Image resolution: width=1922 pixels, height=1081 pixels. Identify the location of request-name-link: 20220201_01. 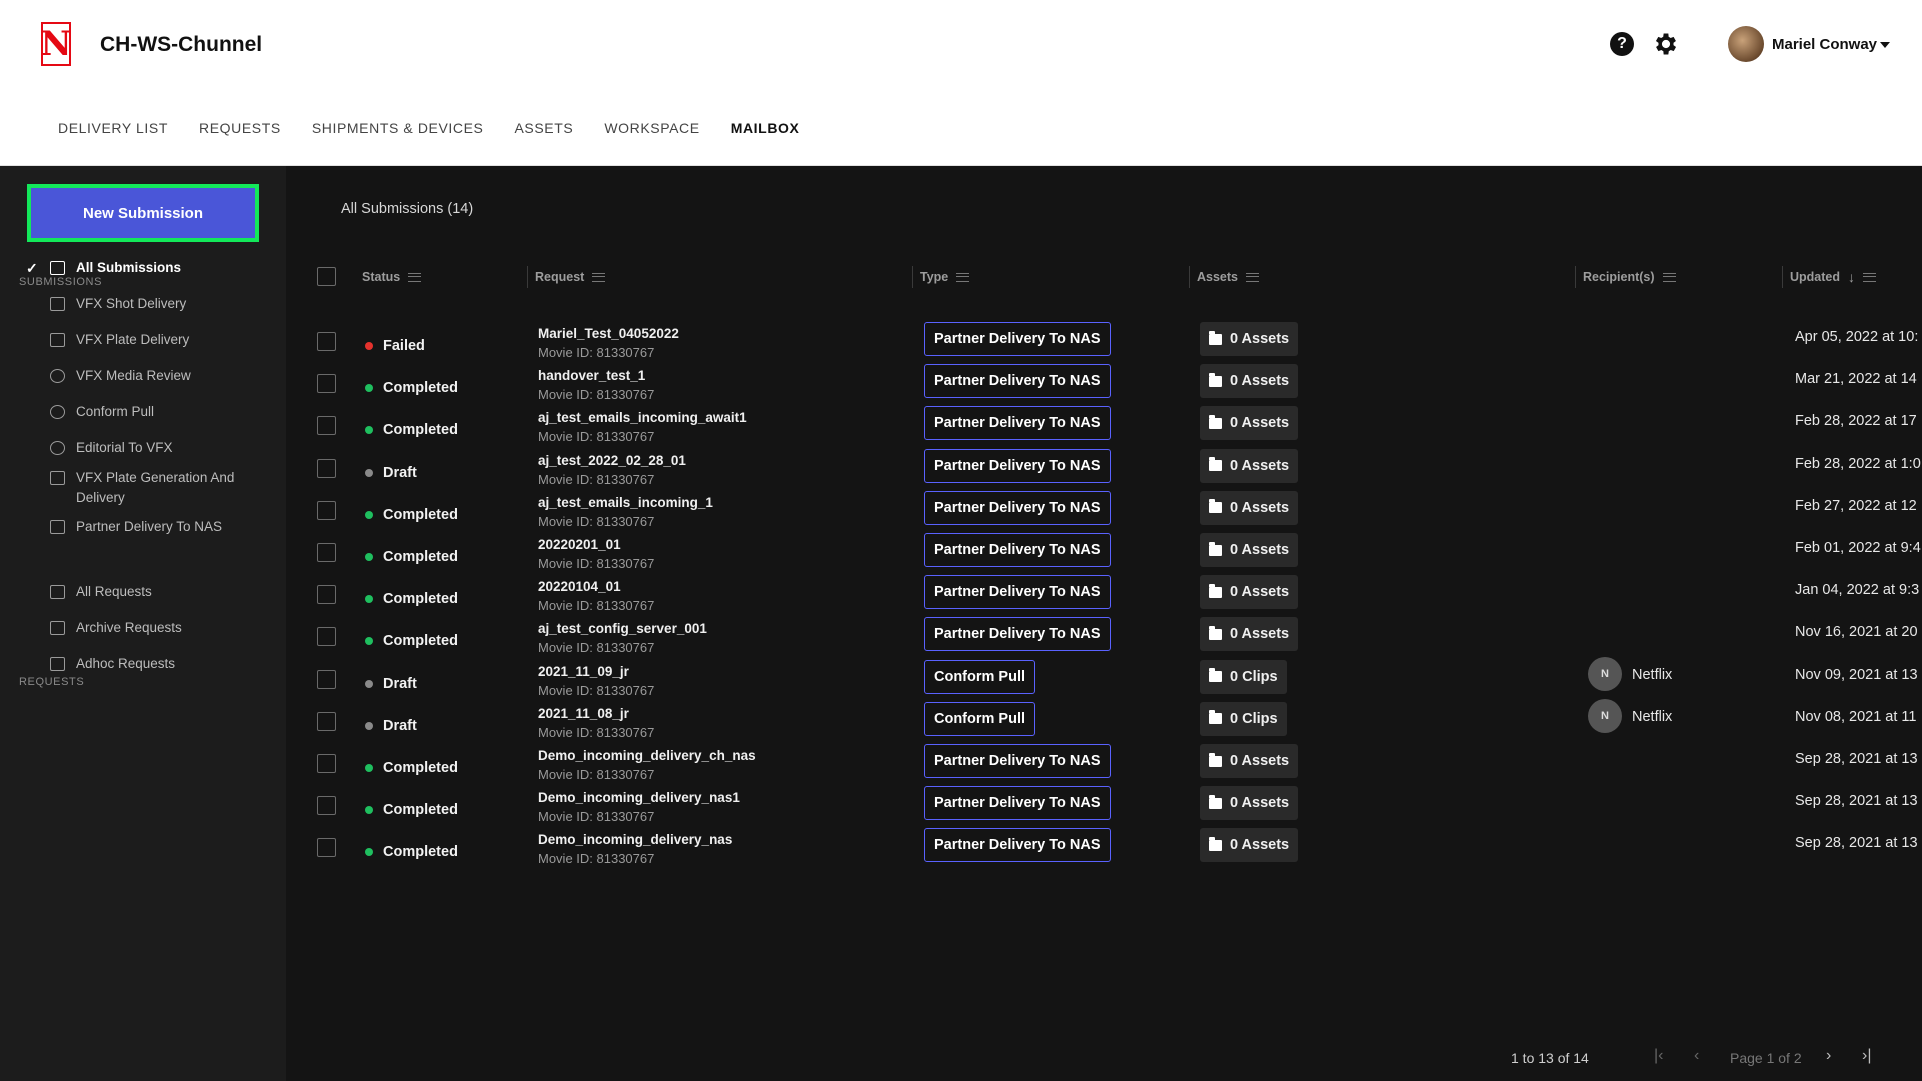
(579, 544).